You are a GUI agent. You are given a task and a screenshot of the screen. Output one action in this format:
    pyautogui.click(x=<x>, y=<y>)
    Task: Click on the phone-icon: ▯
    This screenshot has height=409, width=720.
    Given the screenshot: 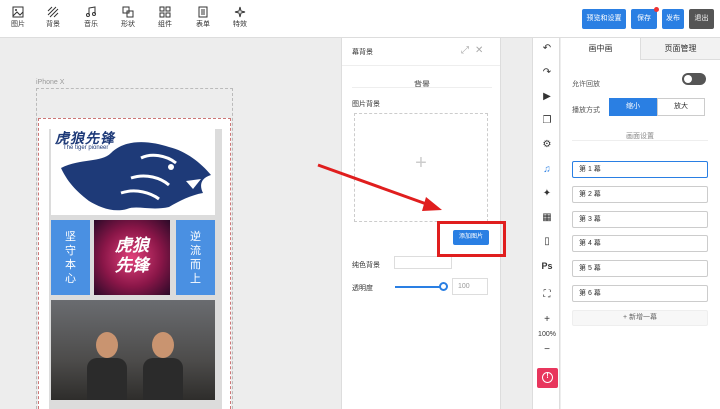 What is the action you would take?
    pyautogui.click(x=547, y=242)
    